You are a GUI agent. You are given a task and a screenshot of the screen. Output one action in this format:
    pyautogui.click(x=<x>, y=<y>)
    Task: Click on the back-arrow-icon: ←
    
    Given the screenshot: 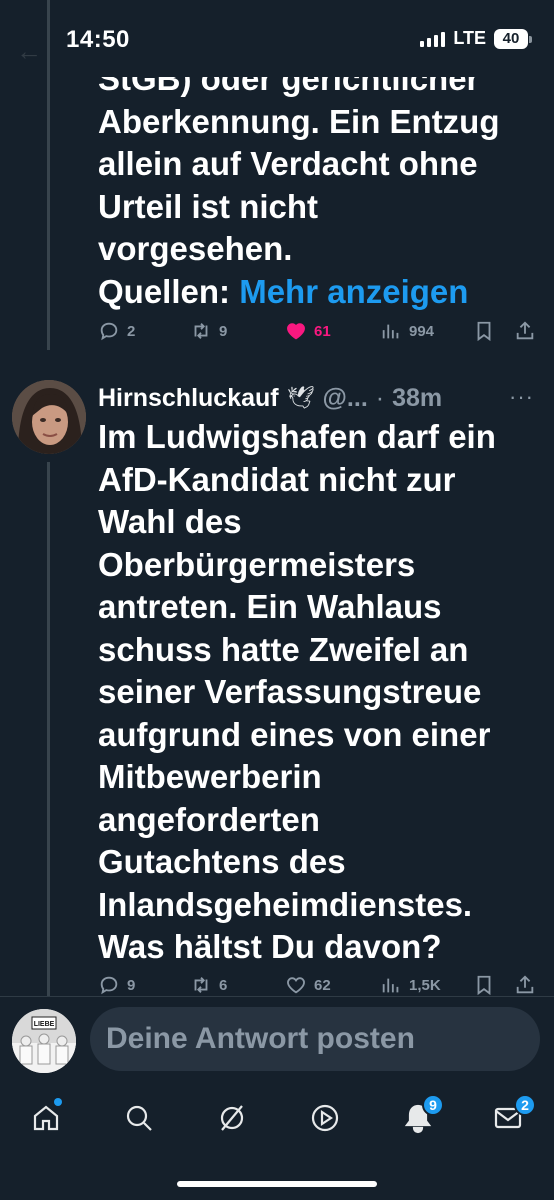 What is the action you would take?
    pyautogui.click(x=29, y=51)
    